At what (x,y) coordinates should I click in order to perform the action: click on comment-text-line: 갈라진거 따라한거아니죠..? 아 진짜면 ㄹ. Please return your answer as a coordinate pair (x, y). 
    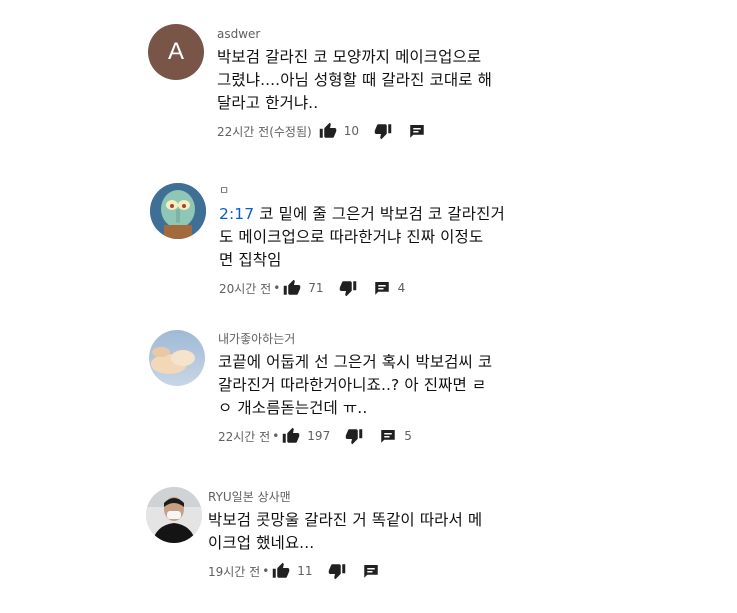
    Looking at the image, I should click on (352, 385).